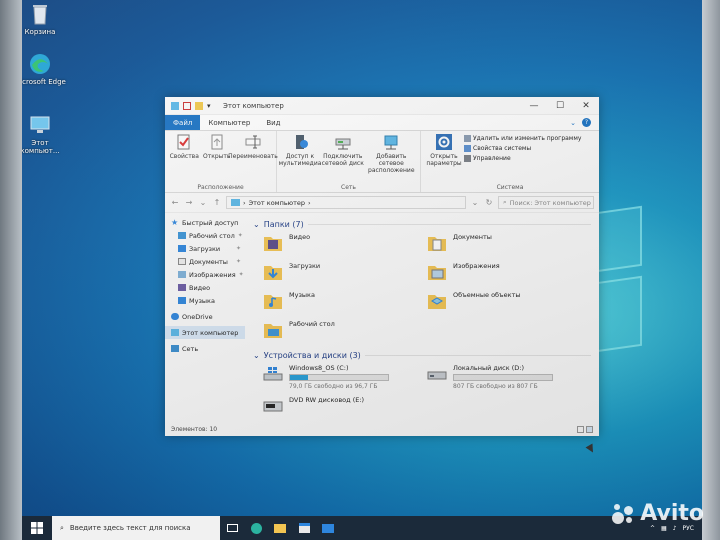  Describe the element at coordinates (503, 377) in the screenshot. I see `drive-usage-bar` at that location.